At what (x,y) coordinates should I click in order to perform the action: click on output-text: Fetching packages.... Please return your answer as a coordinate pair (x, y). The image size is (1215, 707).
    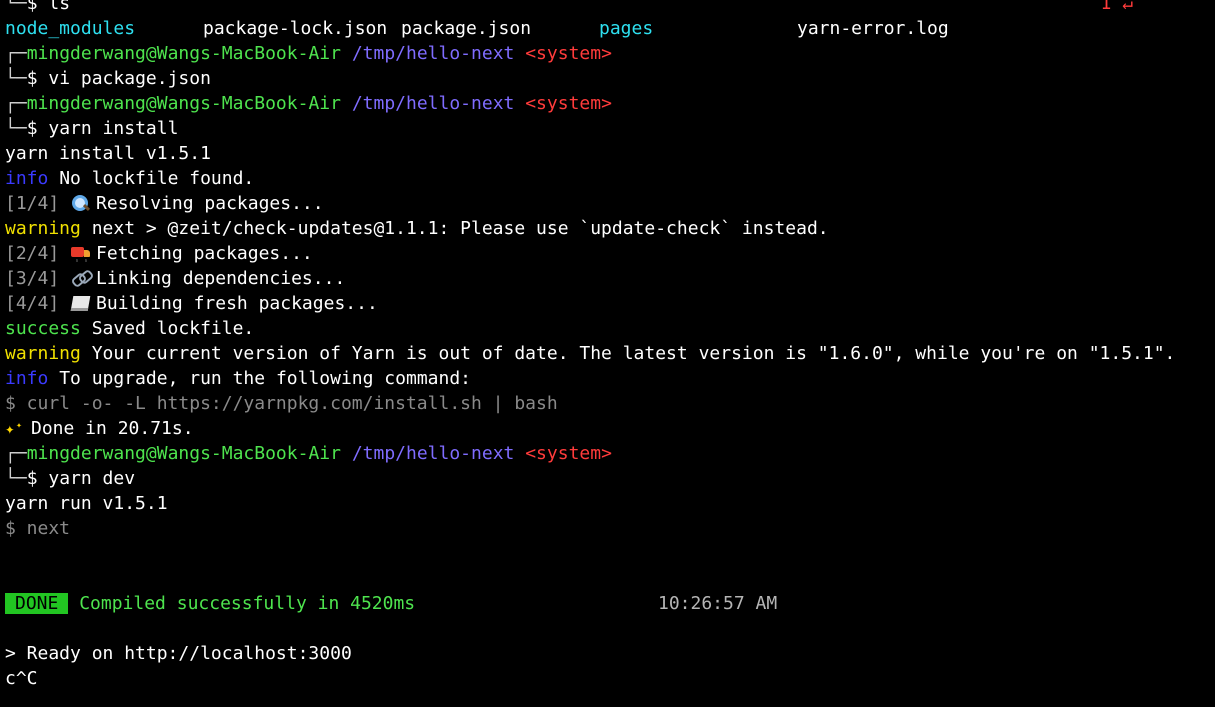
    Looking at the image, I should click on (204, 253).